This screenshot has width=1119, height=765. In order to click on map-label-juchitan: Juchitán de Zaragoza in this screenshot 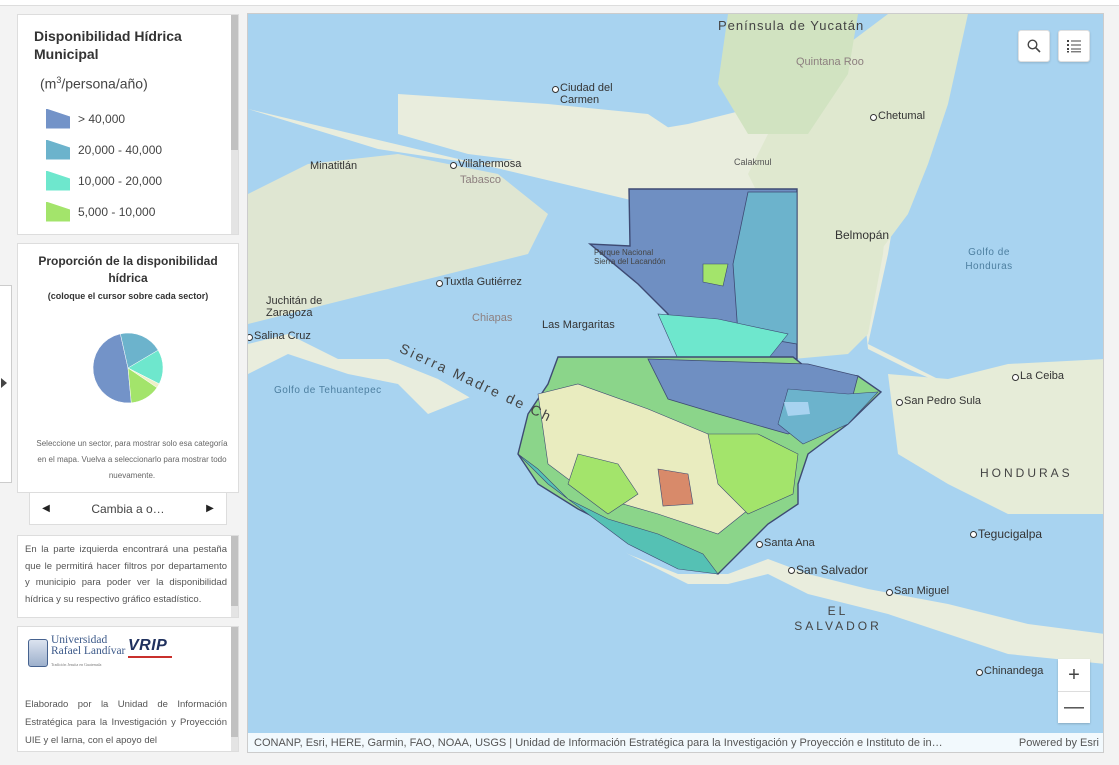, I will do `click(294, 307)`.